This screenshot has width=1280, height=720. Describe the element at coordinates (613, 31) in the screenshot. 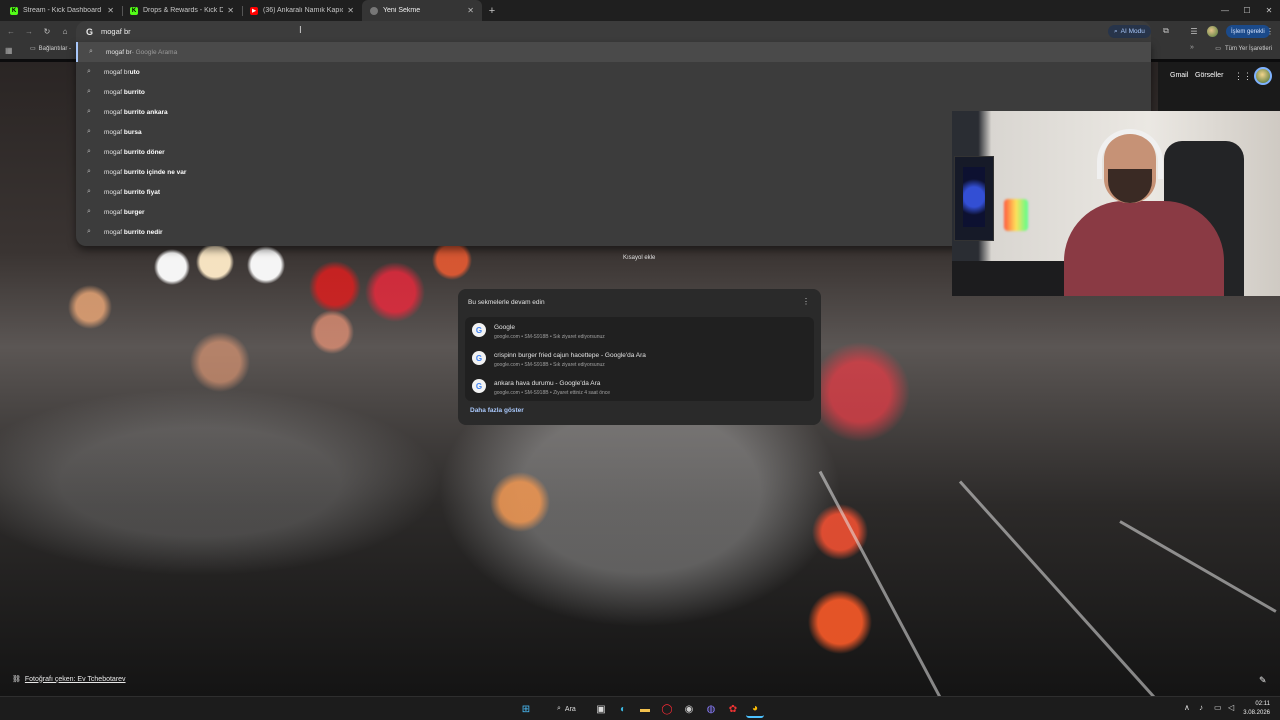

I see `address-bar: G mogaf br` at that location.